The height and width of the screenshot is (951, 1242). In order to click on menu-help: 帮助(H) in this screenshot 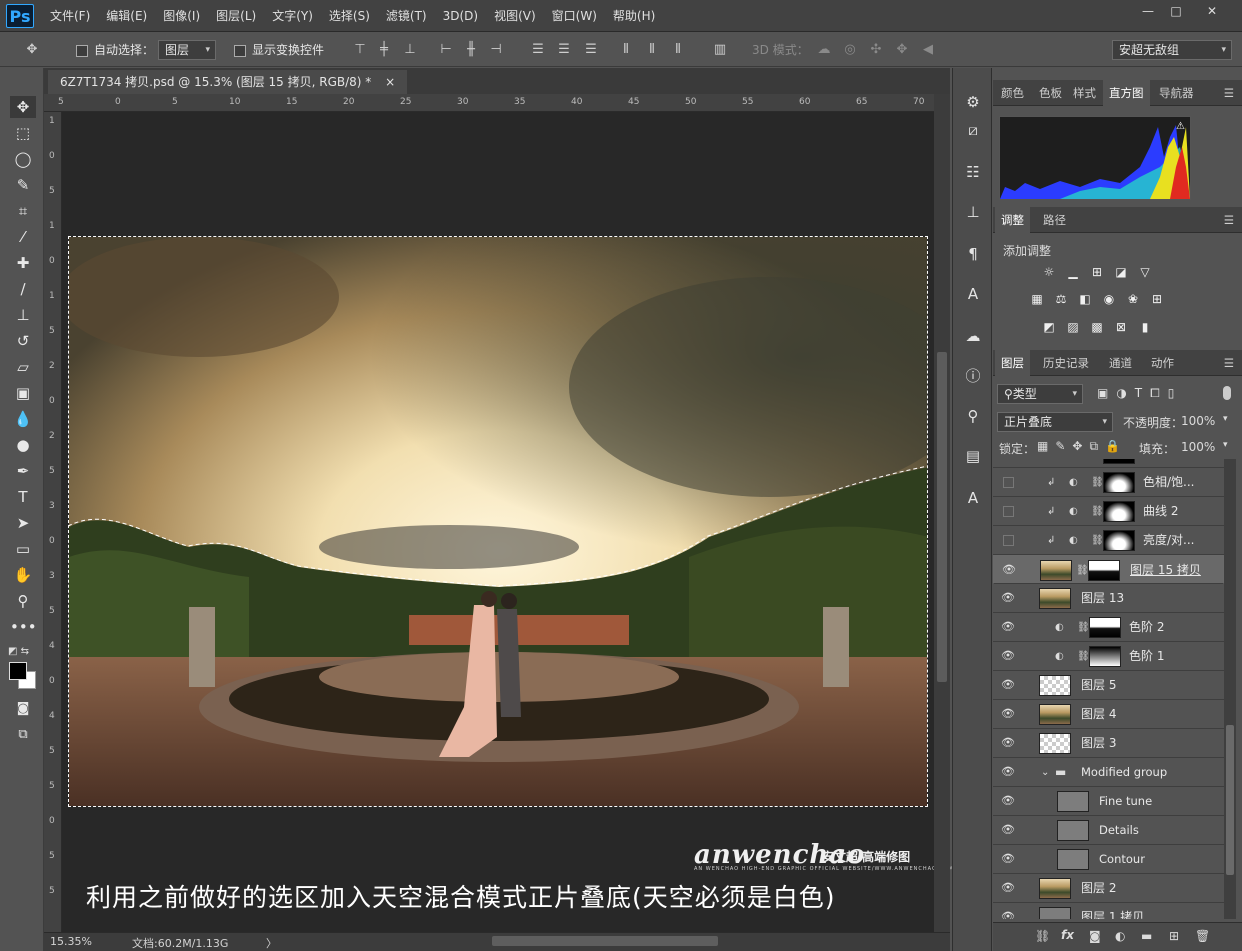, I will do `click(634, 16)`.